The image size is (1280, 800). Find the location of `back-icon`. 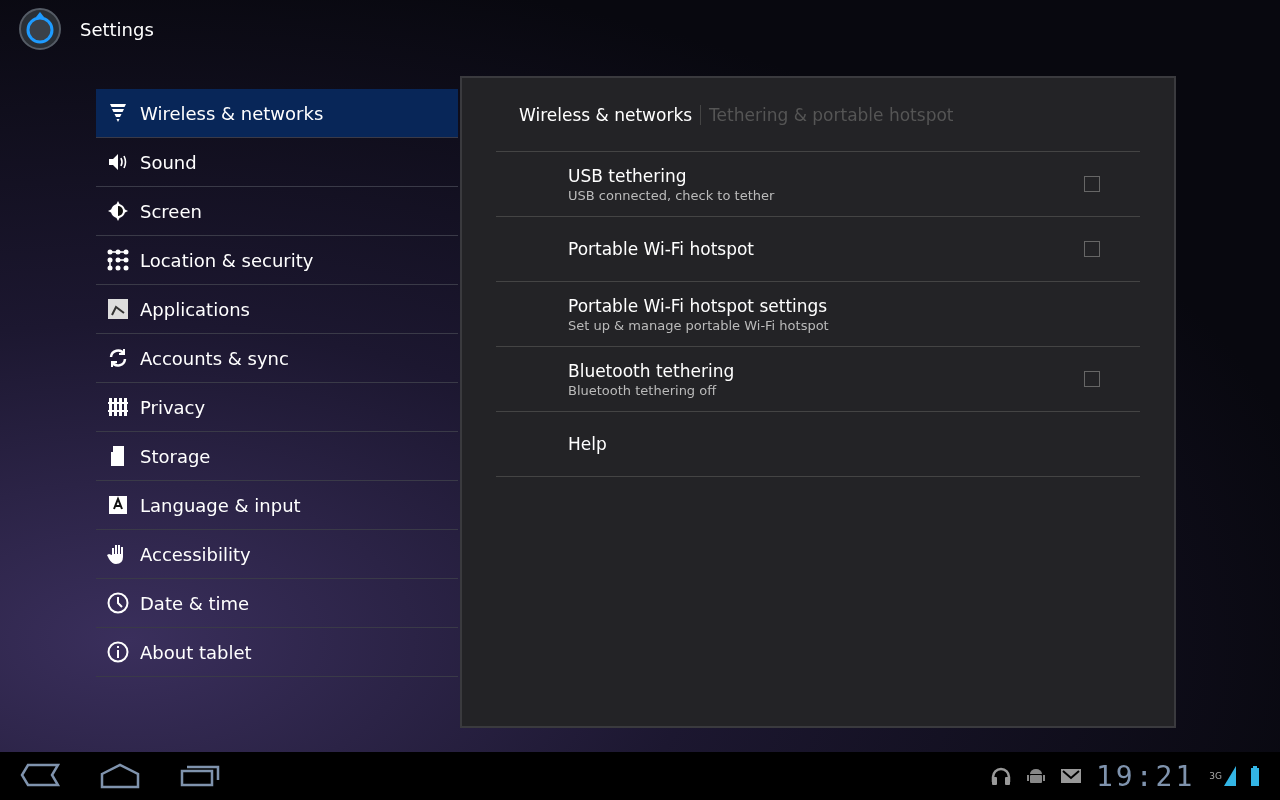

back-icon is located at coordinates (40, 775).